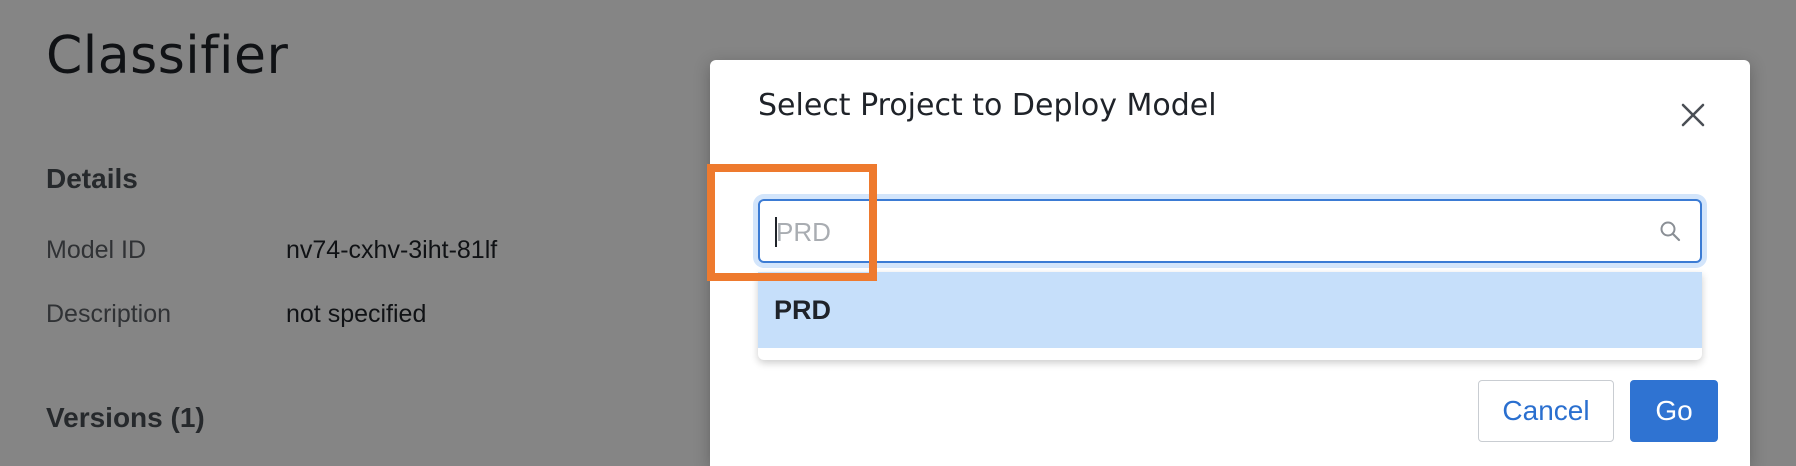 The image size is (1796, 466). What do you see at coordinates (1230, 310) in the screenshot?
I see `dropdown-option-prd: PRD` at bounding box center [1230, 310].